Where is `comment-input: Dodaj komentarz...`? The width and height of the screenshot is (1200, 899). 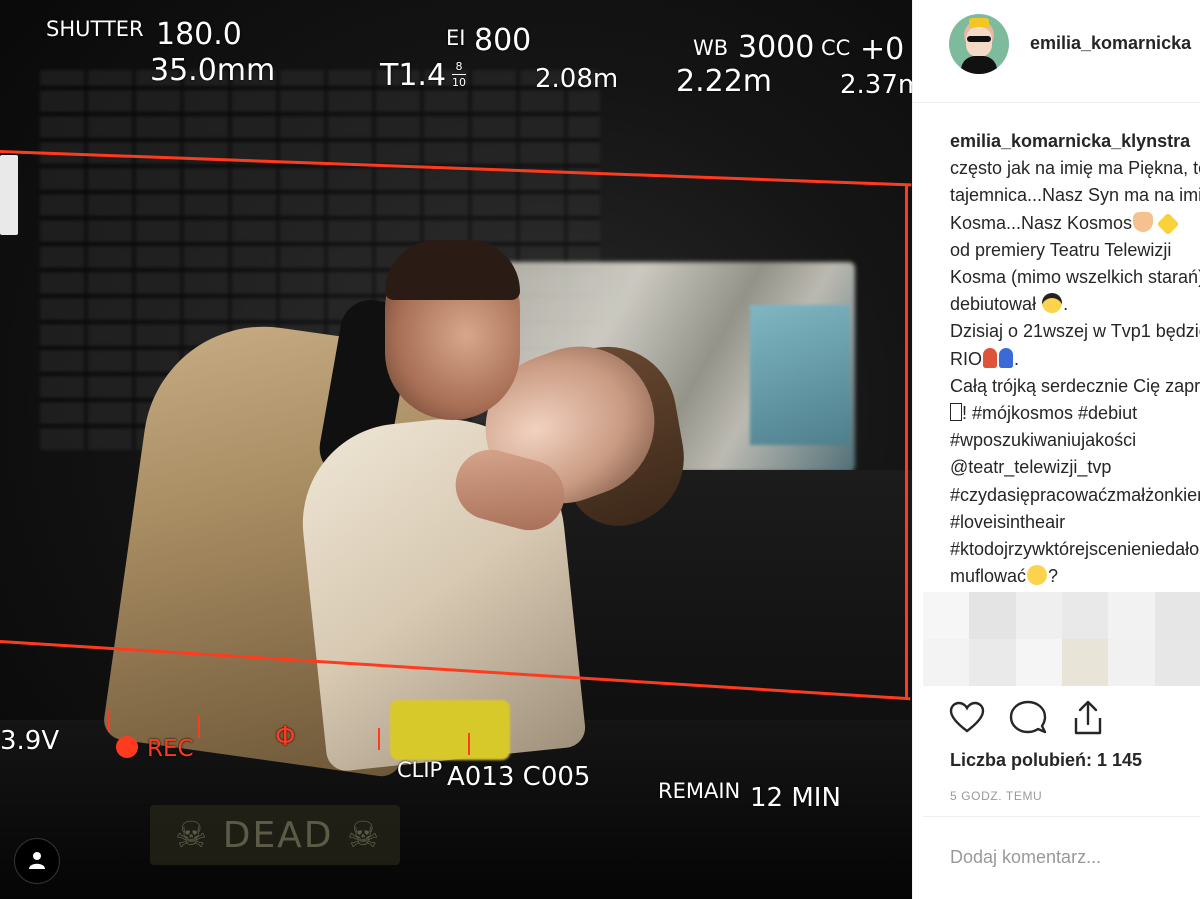
comment-input: Dodaj komentarz... is located at coordinates (1025, 857).